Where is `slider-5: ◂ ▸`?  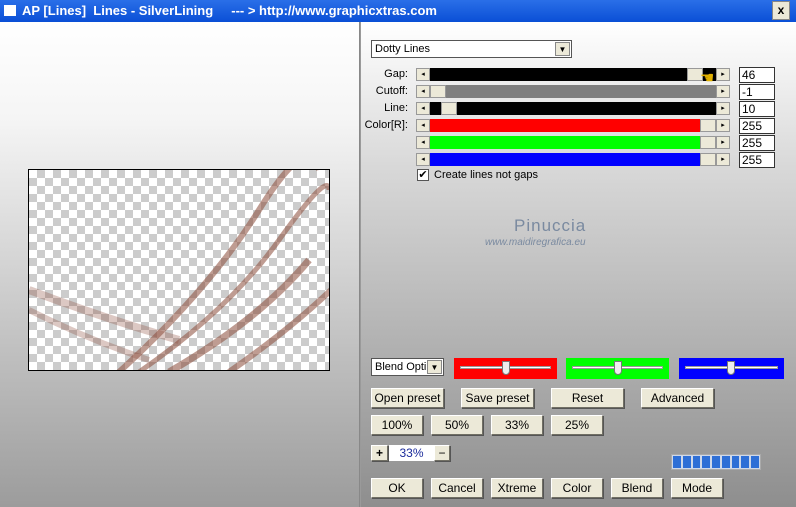 slider-5: ◂ ▸ is located at coordinates (573, 159).